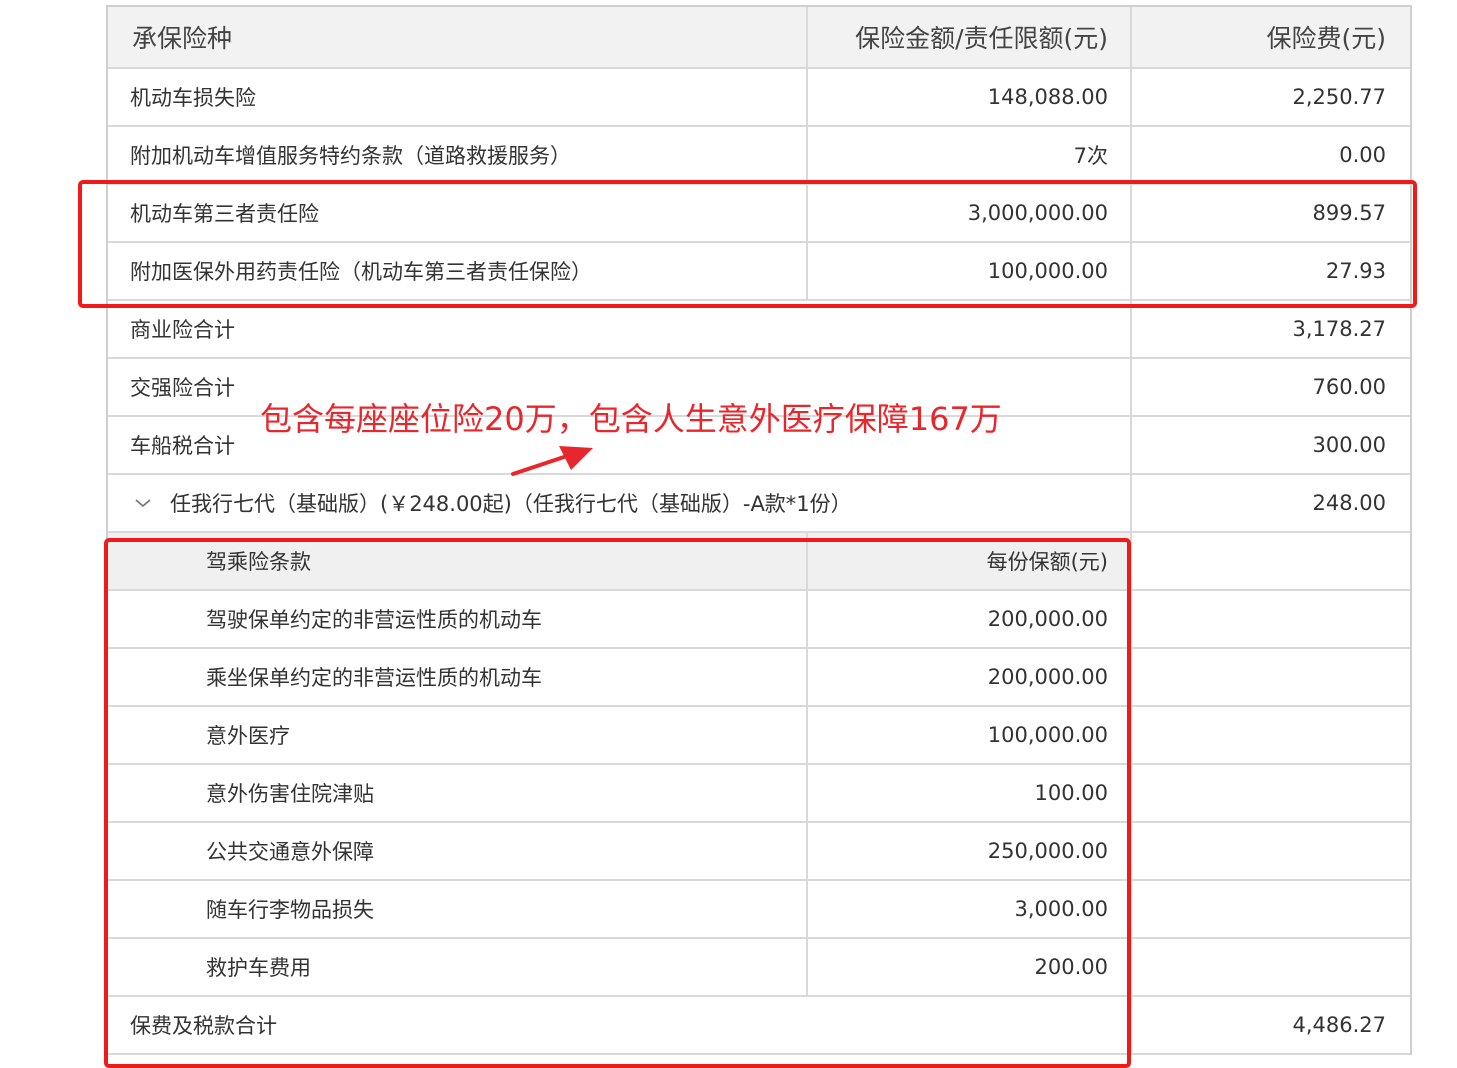 The width and height of the screenshot is (1457, 1068). Describe the element at coordinates (458, 735) in the screenshot. I see `clause-name: 意外医疗` at that location.